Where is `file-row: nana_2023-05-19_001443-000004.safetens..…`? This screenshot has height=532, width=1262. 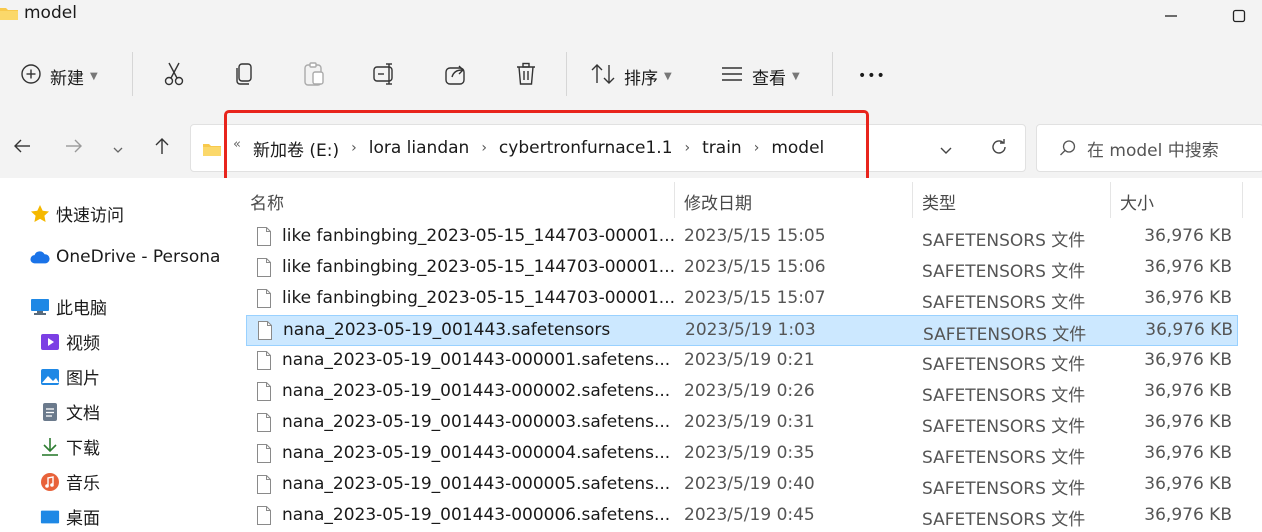 file-row: nana_2023-05-19_001443-000004.safetens..… is located at coordinates (742, 454).